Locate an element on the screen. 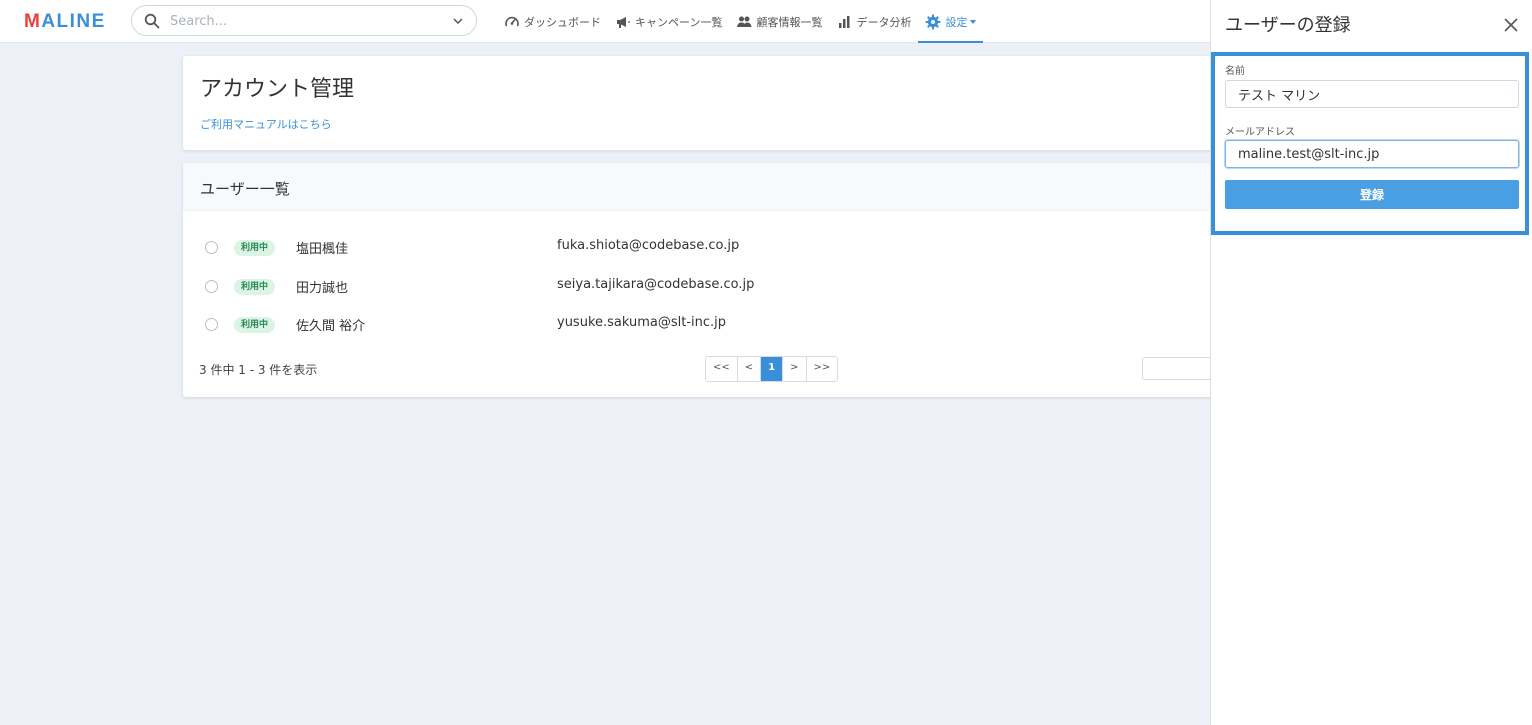 The width and height of the screenshot is (1532, 725). page-prev-button: < is located at coordinates (749, 369).